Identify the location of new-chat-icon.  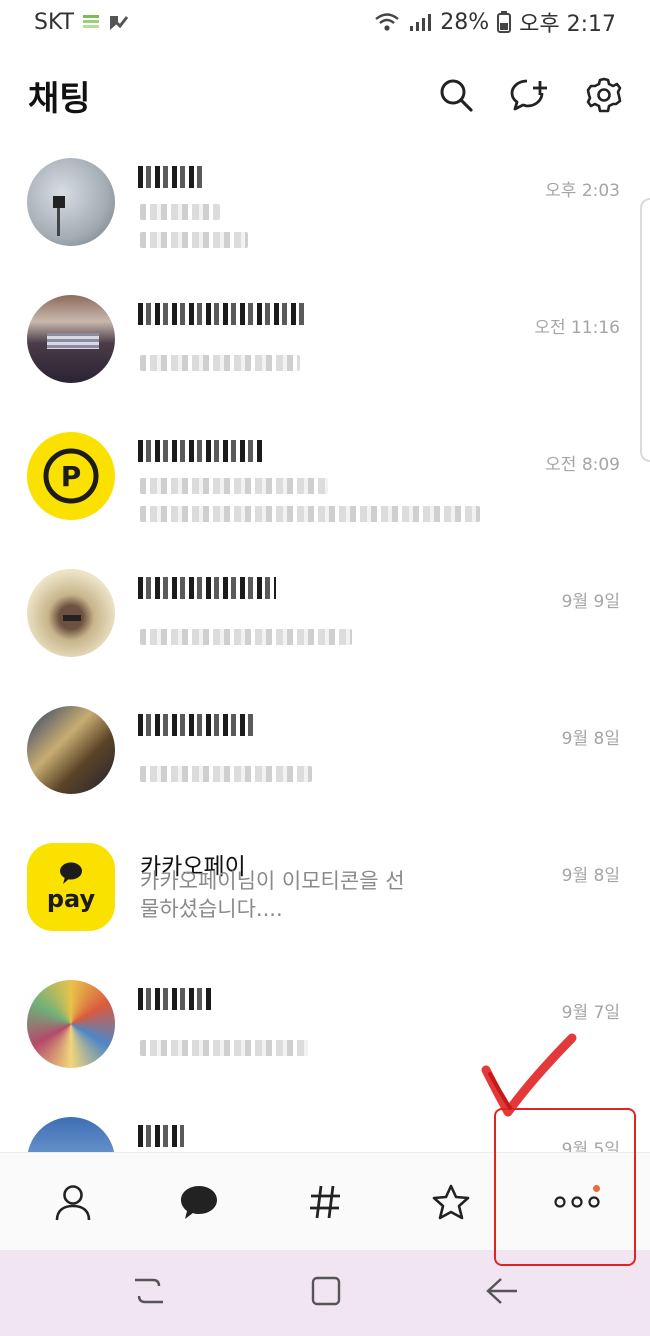
(528, 95).